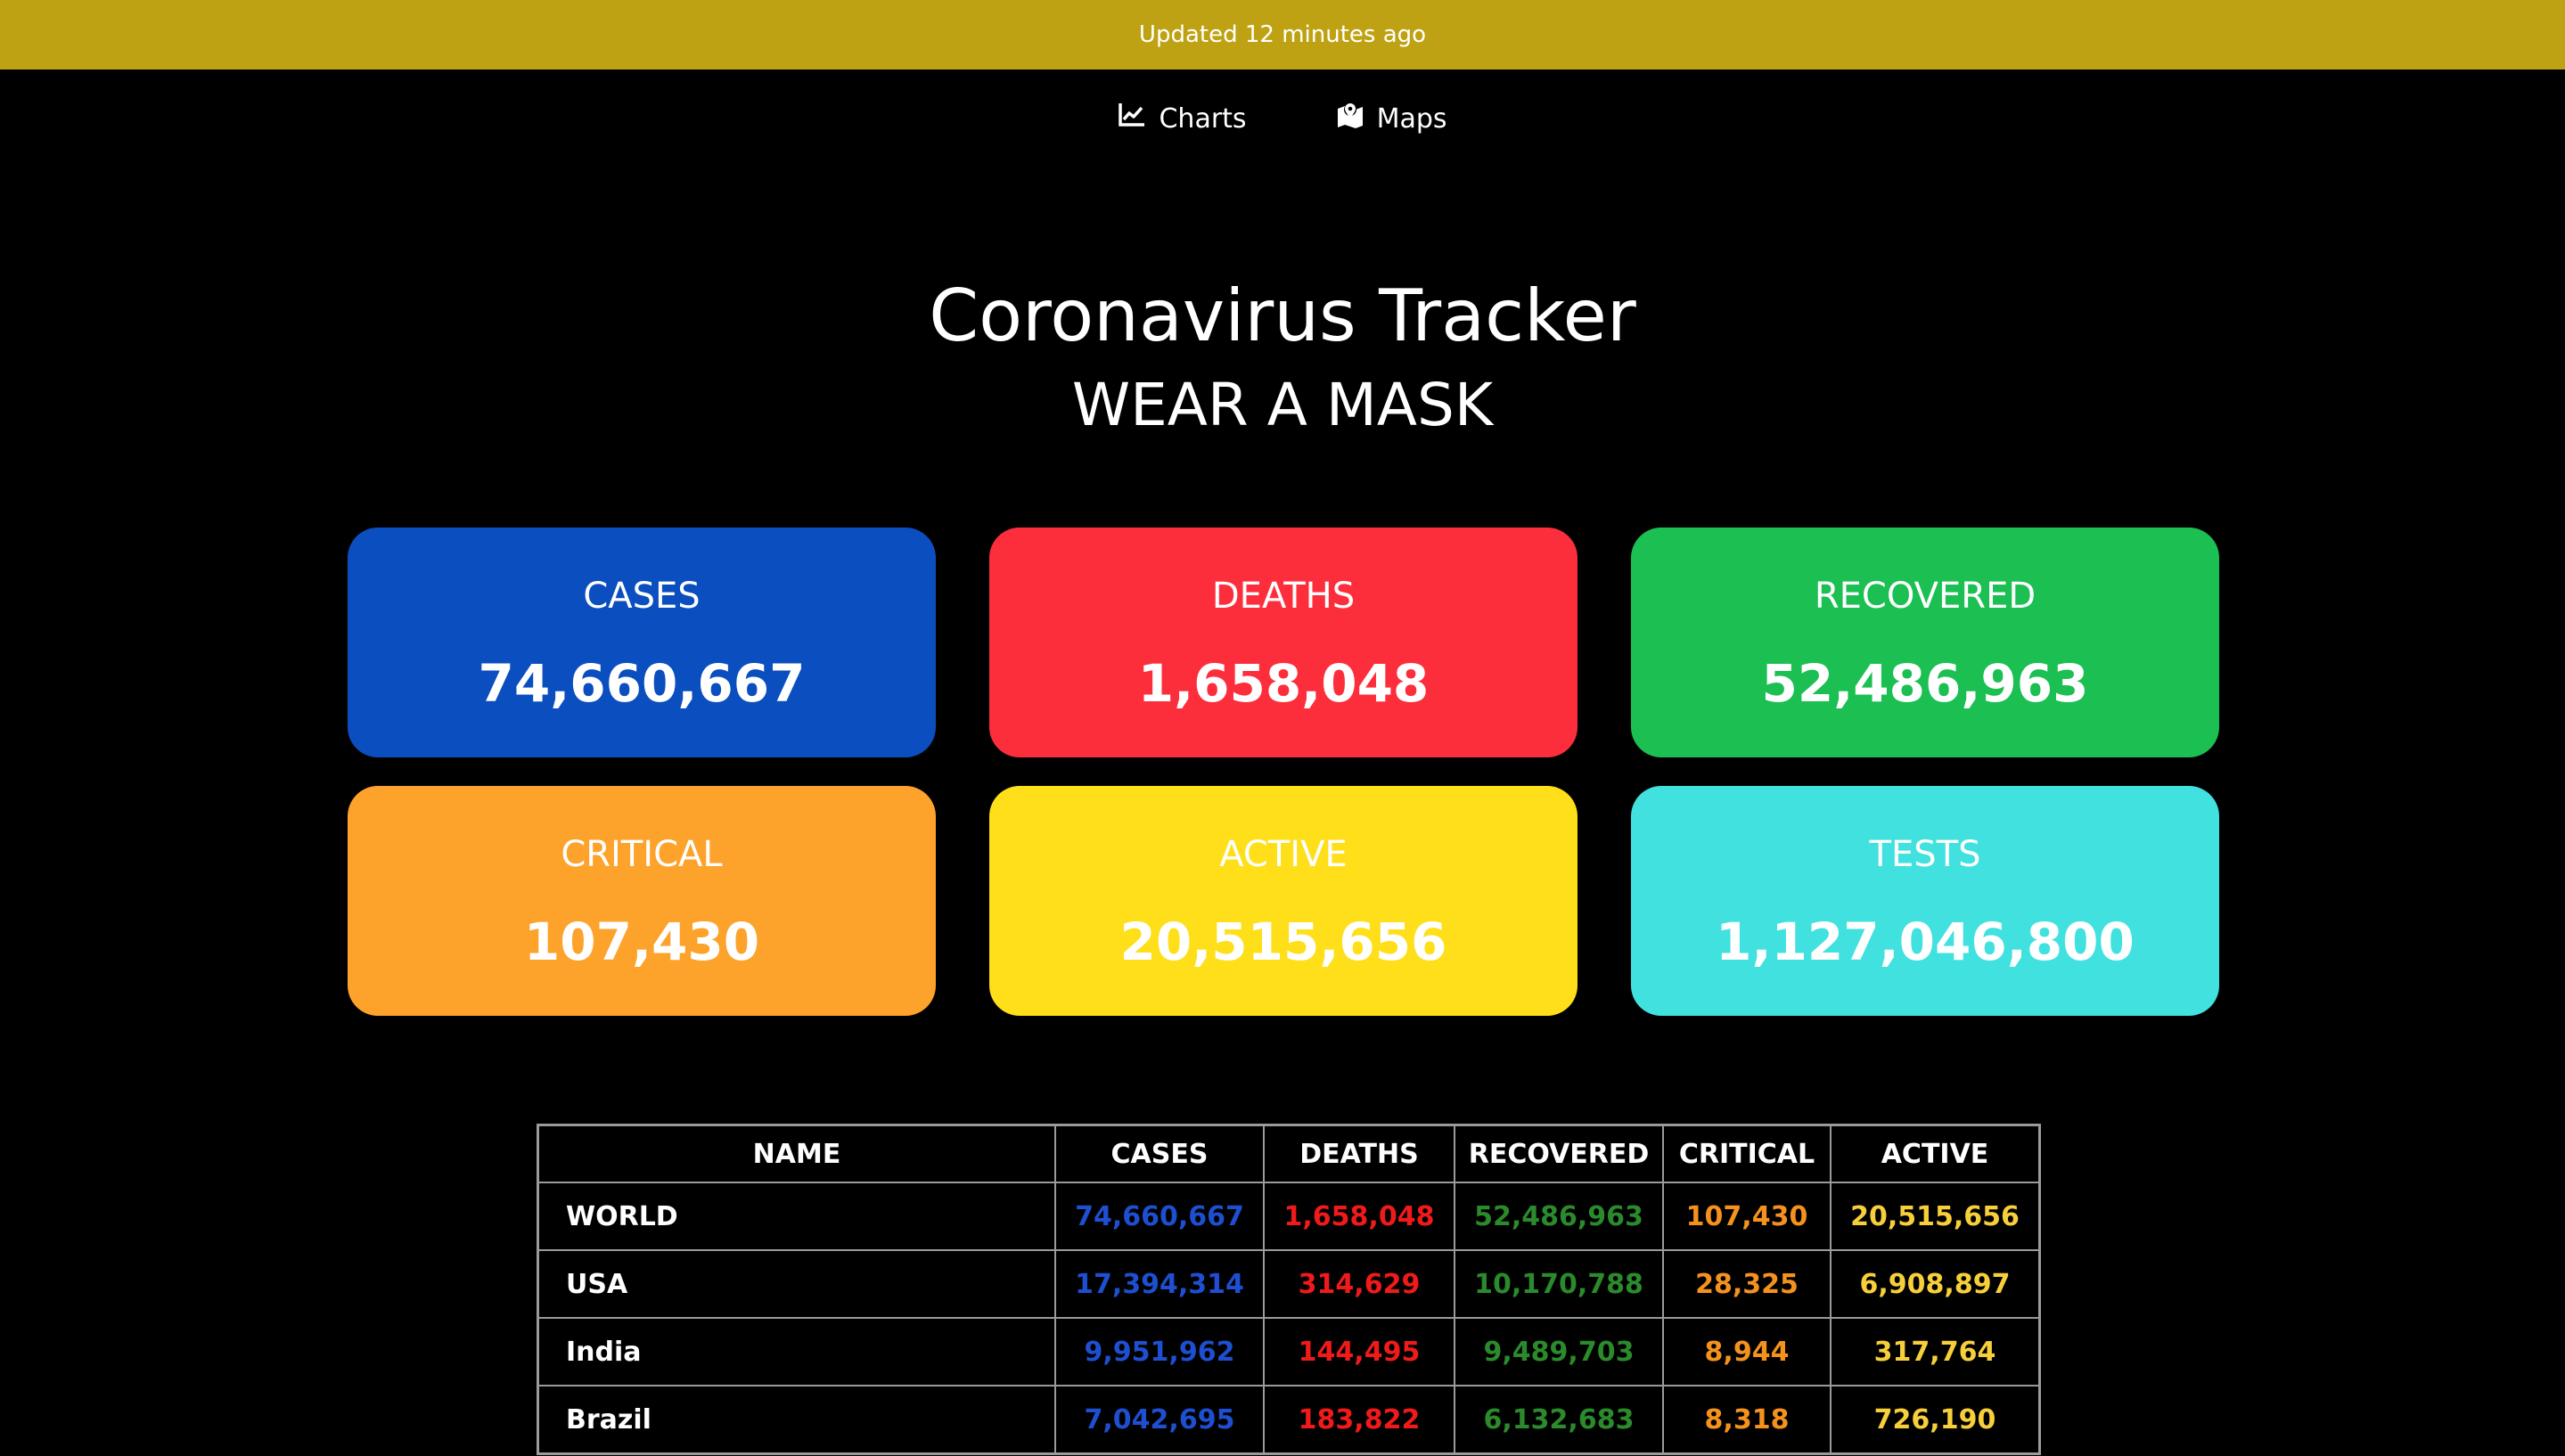 This screenshot has height=1456, width=2565. Describe the element at coordinates (1159, 1153) in the screenshot. I see `column-header-cases: CASES` at that location.